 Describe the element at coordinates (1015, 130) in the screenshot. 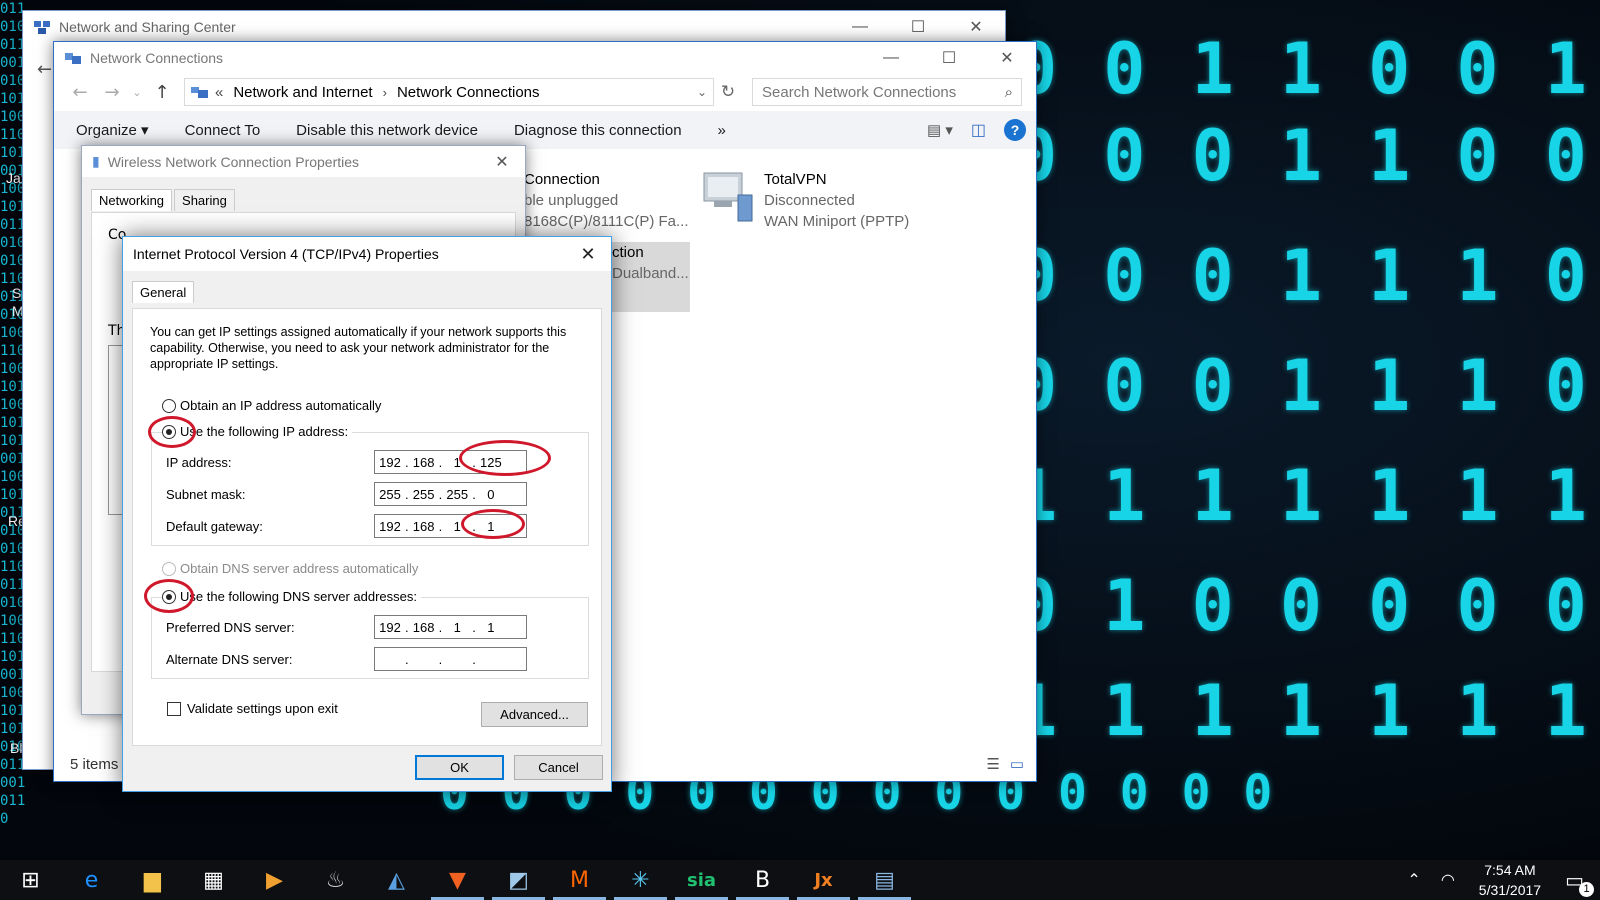

I see `help-icon: ?` at that location.